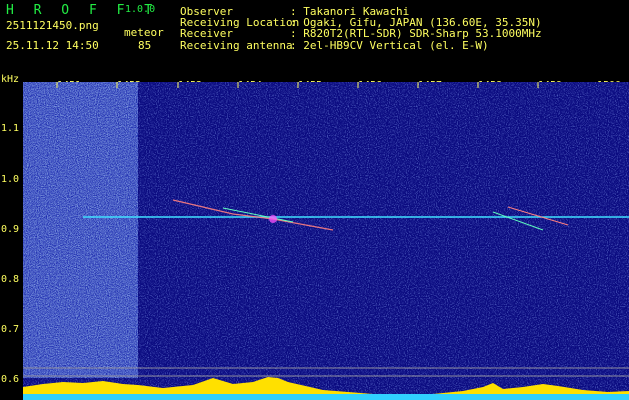 The image size is (629, 400). What do you see at coordinates (145, 45) in the screenshot?
I see `detection-count: 85` at bounding box center [145, 45].